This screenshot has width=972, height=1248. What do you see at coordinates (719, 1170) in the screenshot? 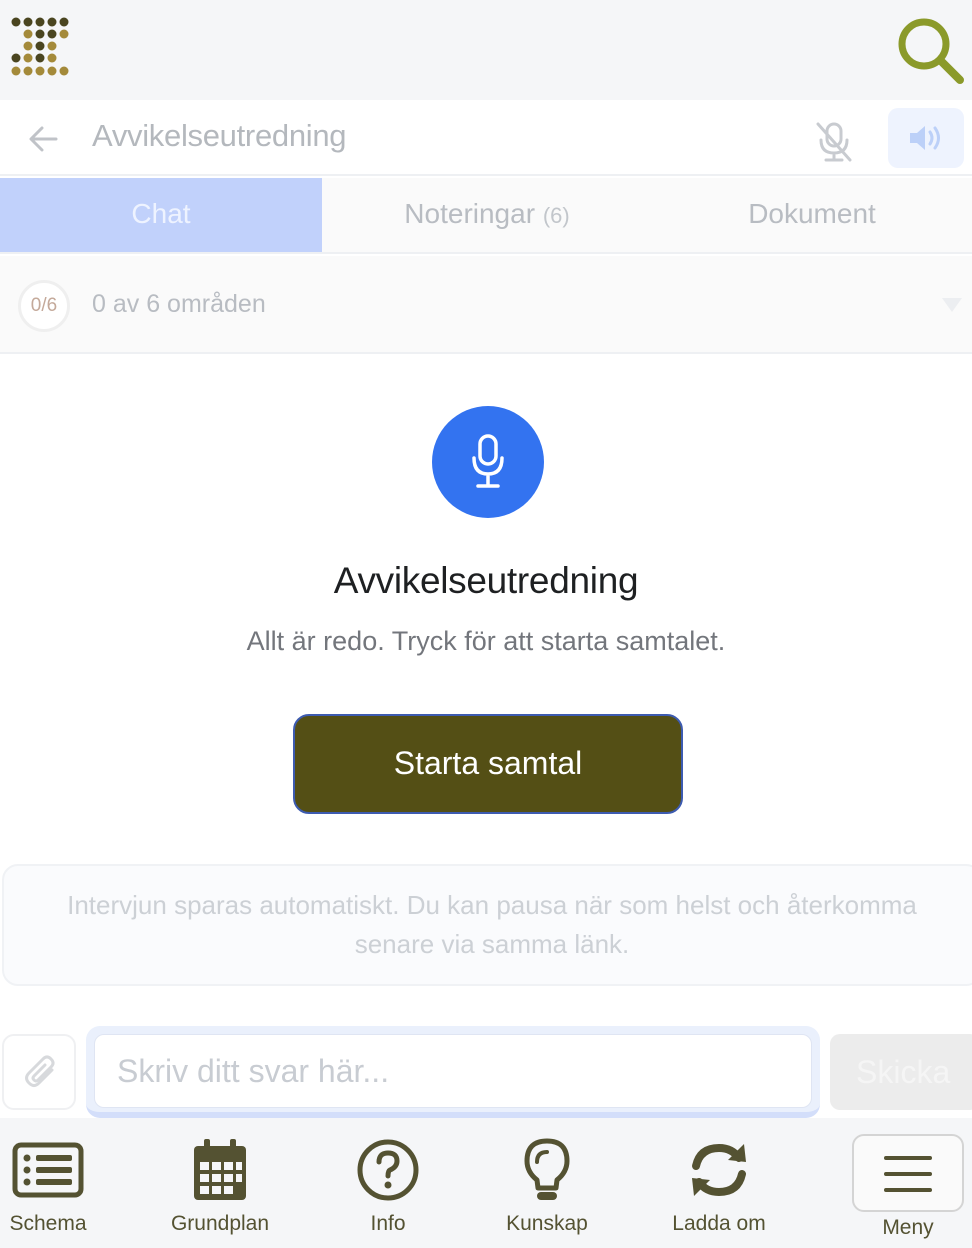
I see `refresh-icon` at bounding box center [719, 1170].